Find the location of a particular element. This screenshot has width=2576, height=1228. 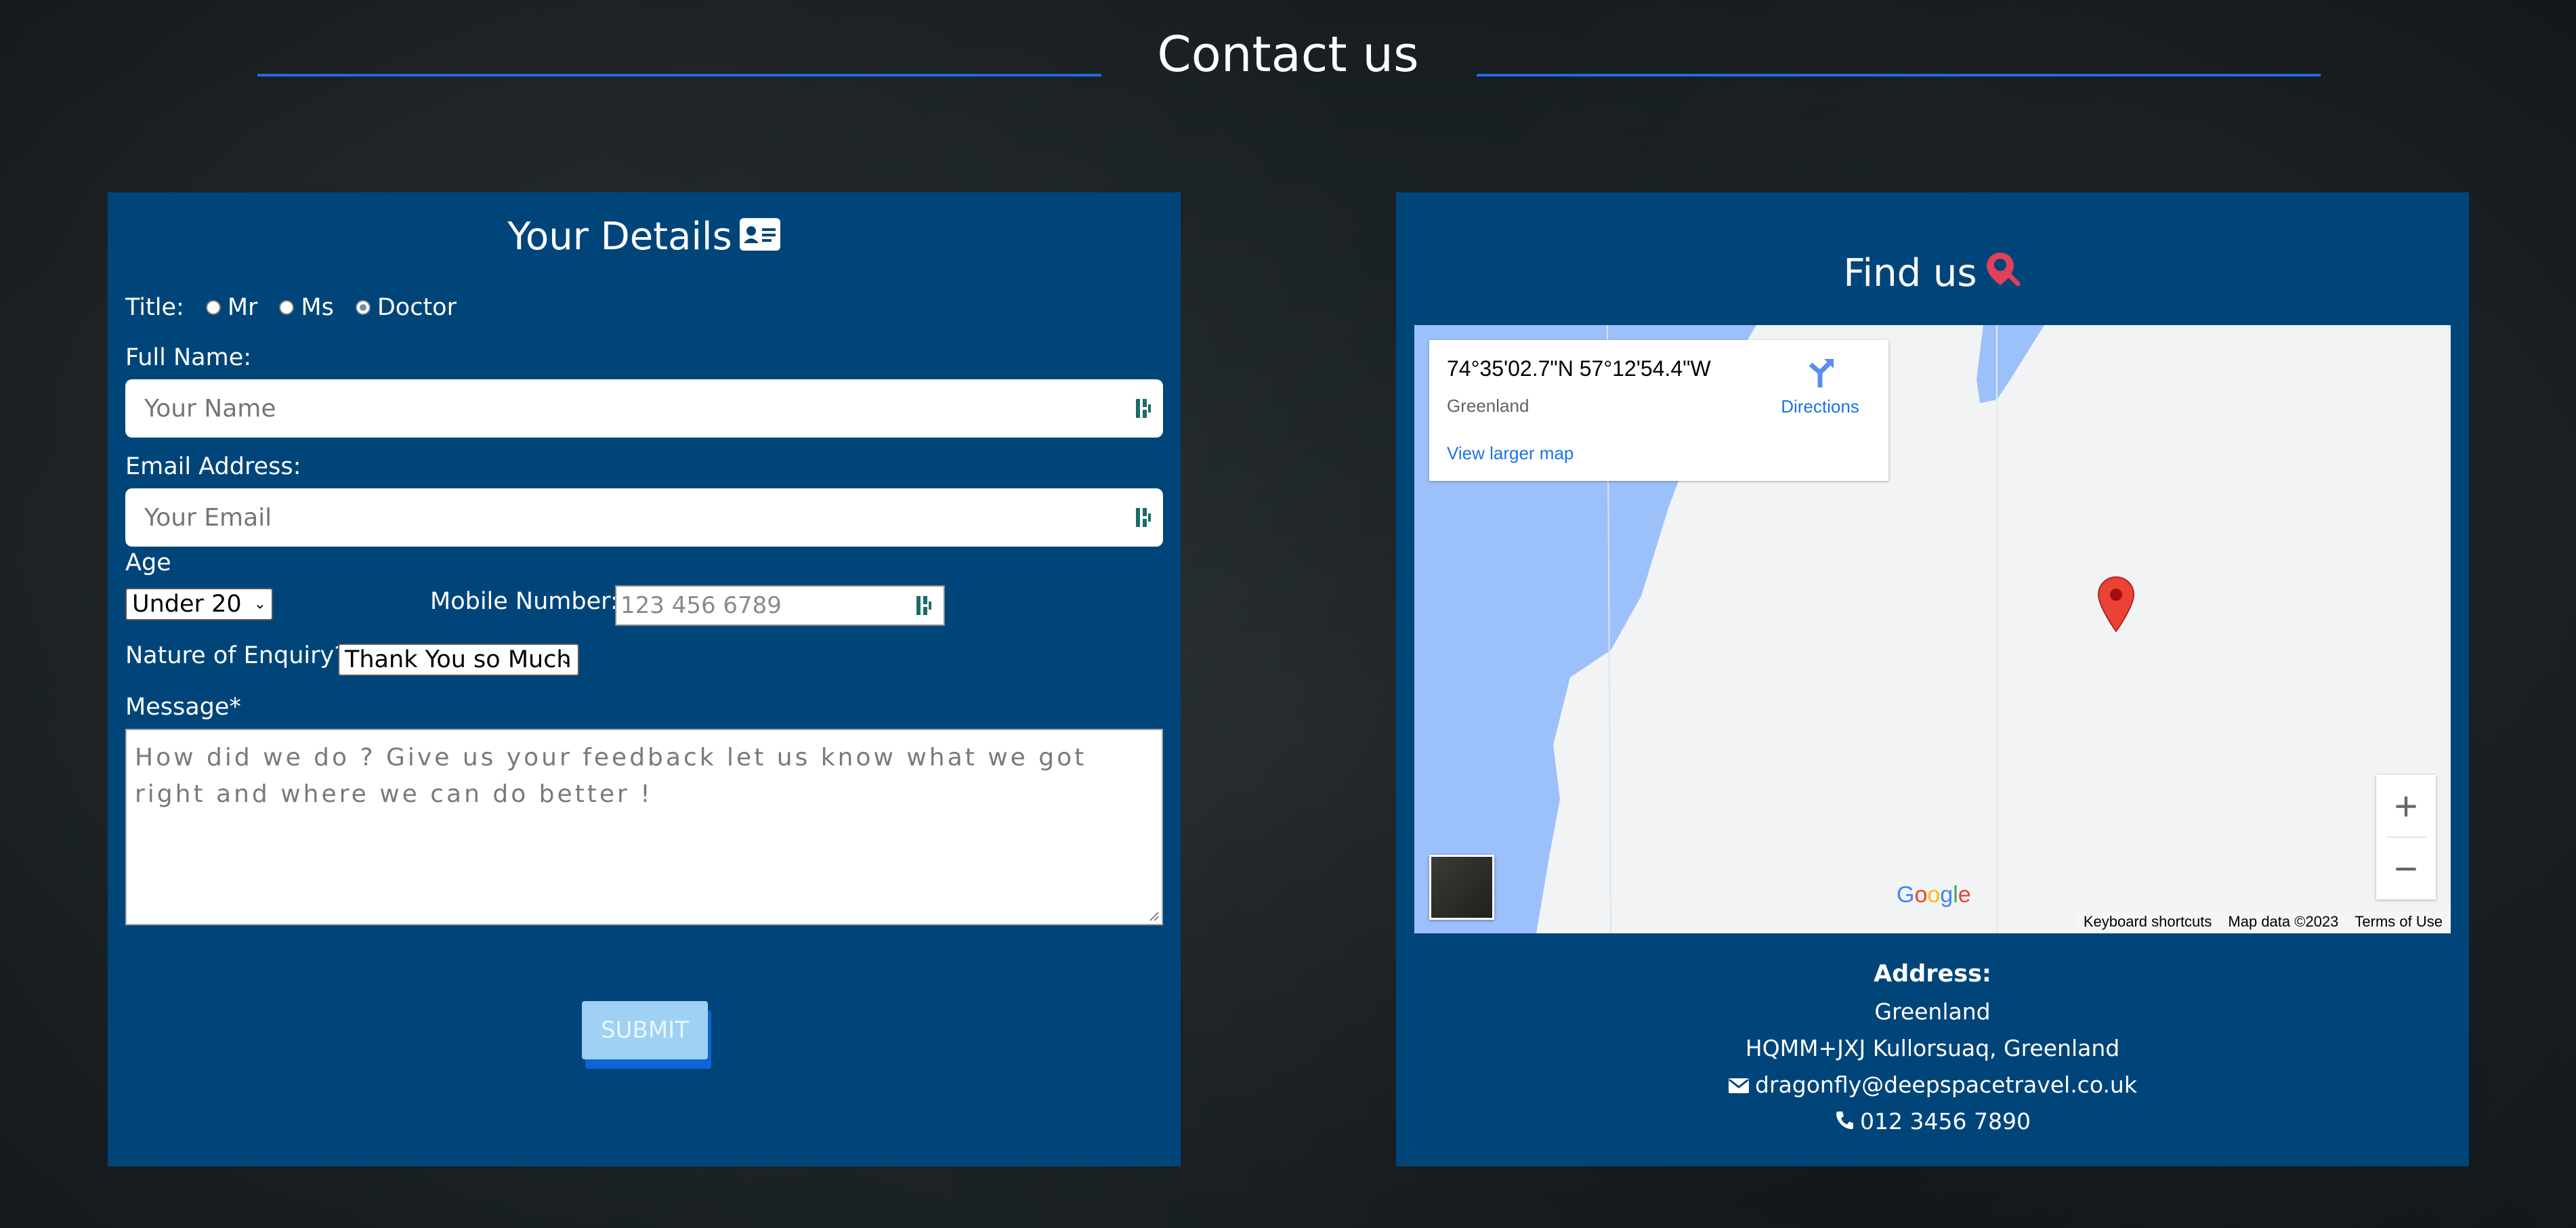

email-contact: dragonfly@deepspacetravel.co.uk is located at coordinates (1932, 1085).